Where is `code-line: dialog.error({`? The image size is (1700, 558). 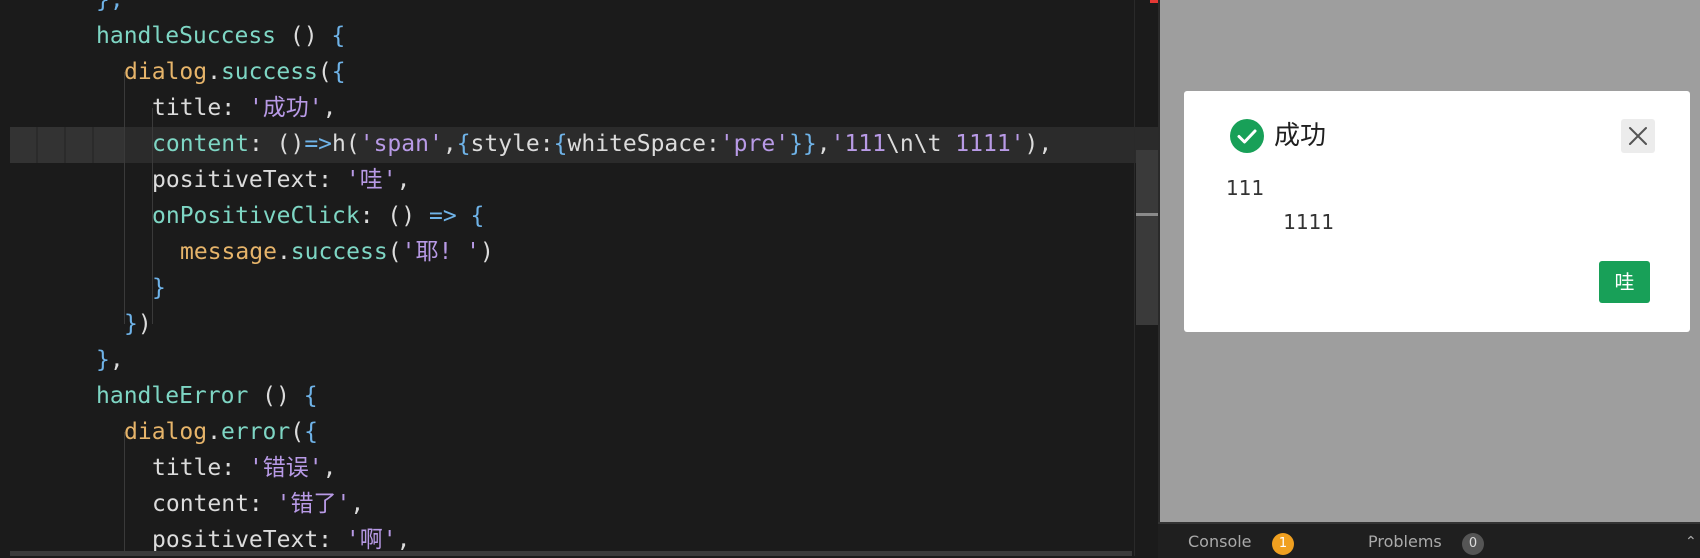
code-line: dialog.error({ is located at coordinates (221, 432).